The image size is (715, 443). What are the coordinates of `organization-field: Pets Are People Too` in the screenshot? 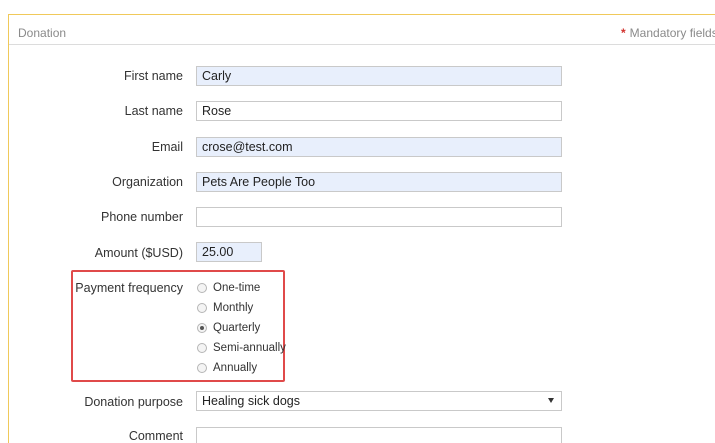 It's located at (379, 182).